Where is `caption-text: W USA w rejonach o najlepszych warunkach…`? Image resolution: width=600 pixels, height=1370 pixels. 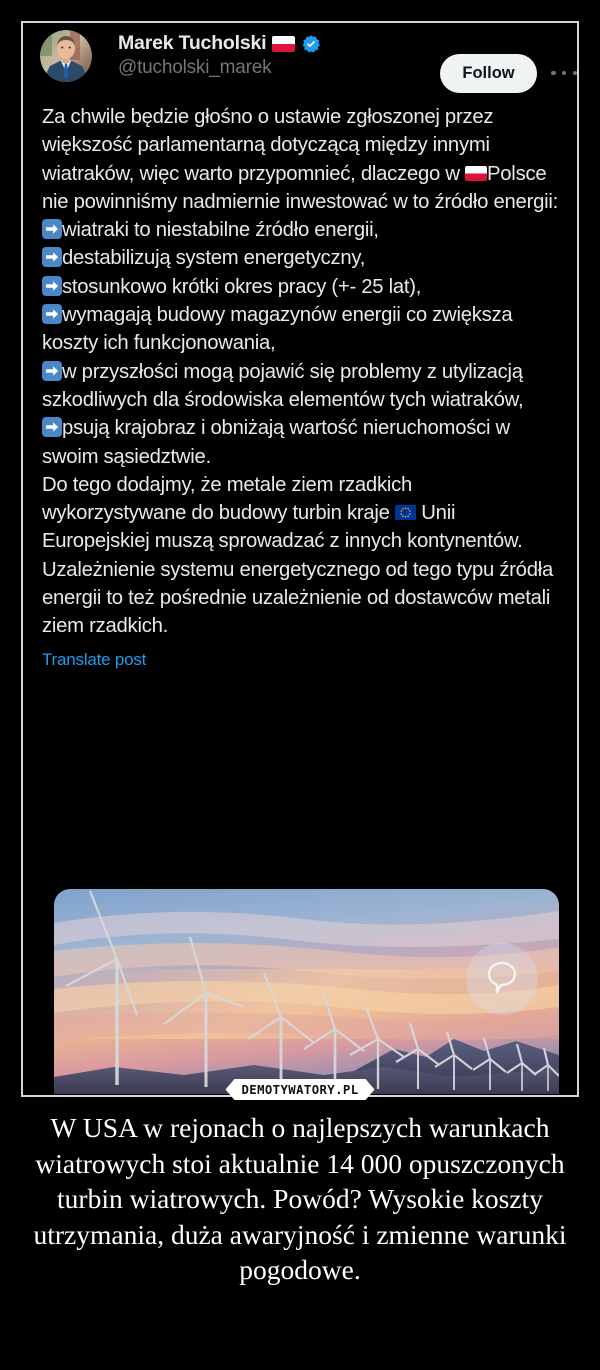 caption-text: W USA w rejonach o najlepszych warunkach… is located at coordinates (300, 1198).